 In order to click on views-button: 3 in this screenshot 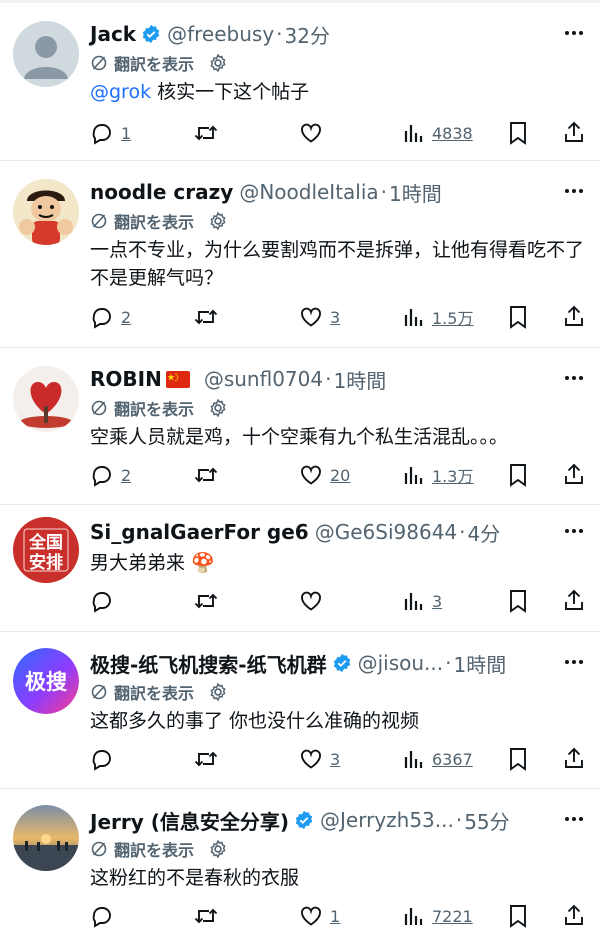, I will do `click(422, 601)`.